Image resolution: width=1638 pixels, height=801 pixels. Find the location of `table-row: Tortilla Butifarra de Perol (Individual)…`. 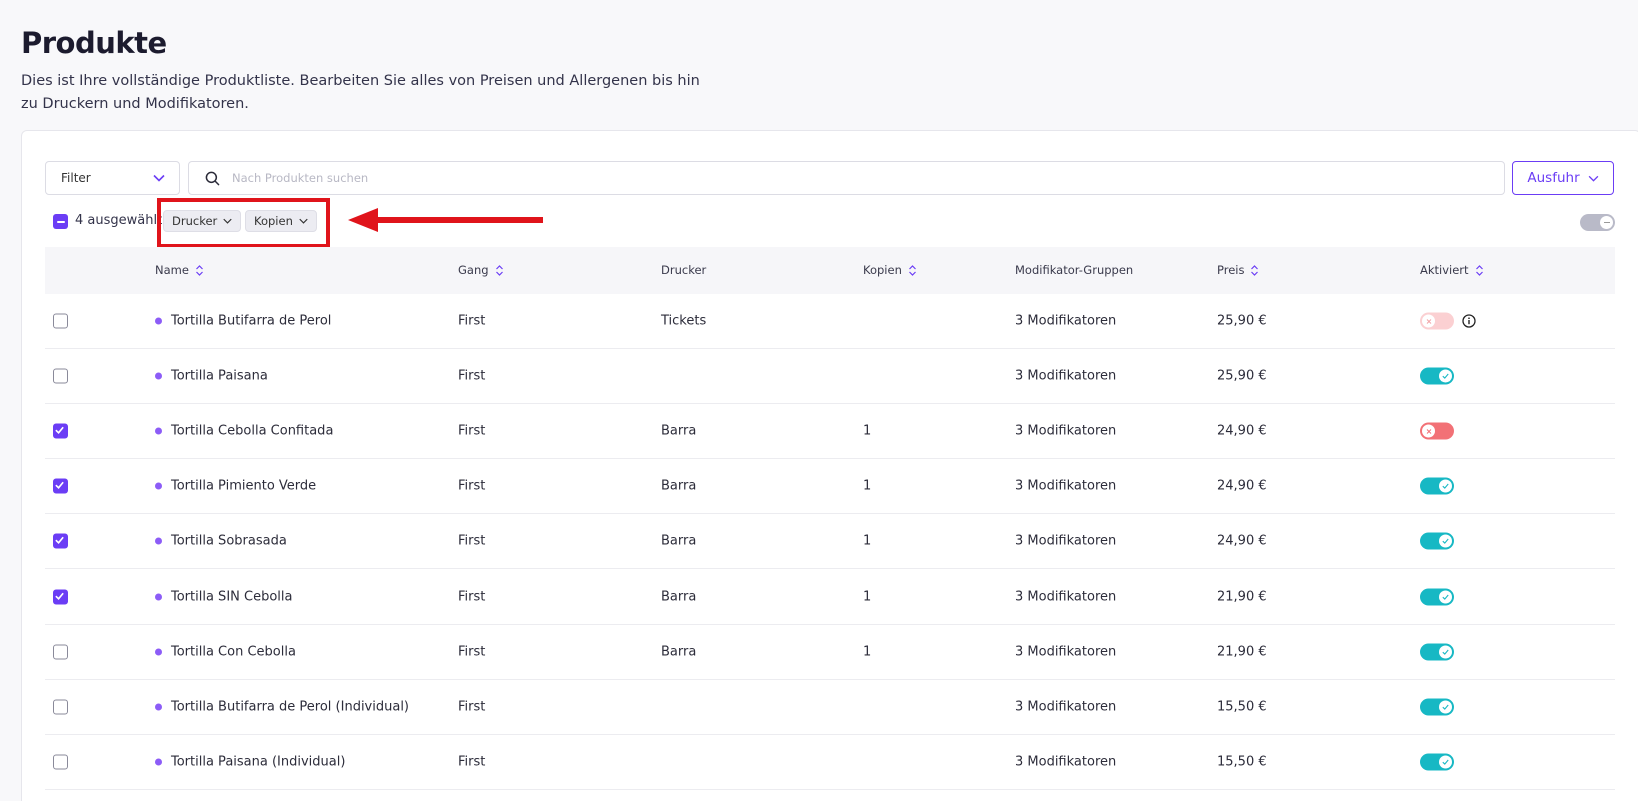

table-row: Tortilla Butifarra de Perol (Individual)… is located at coordinates (830, 707).